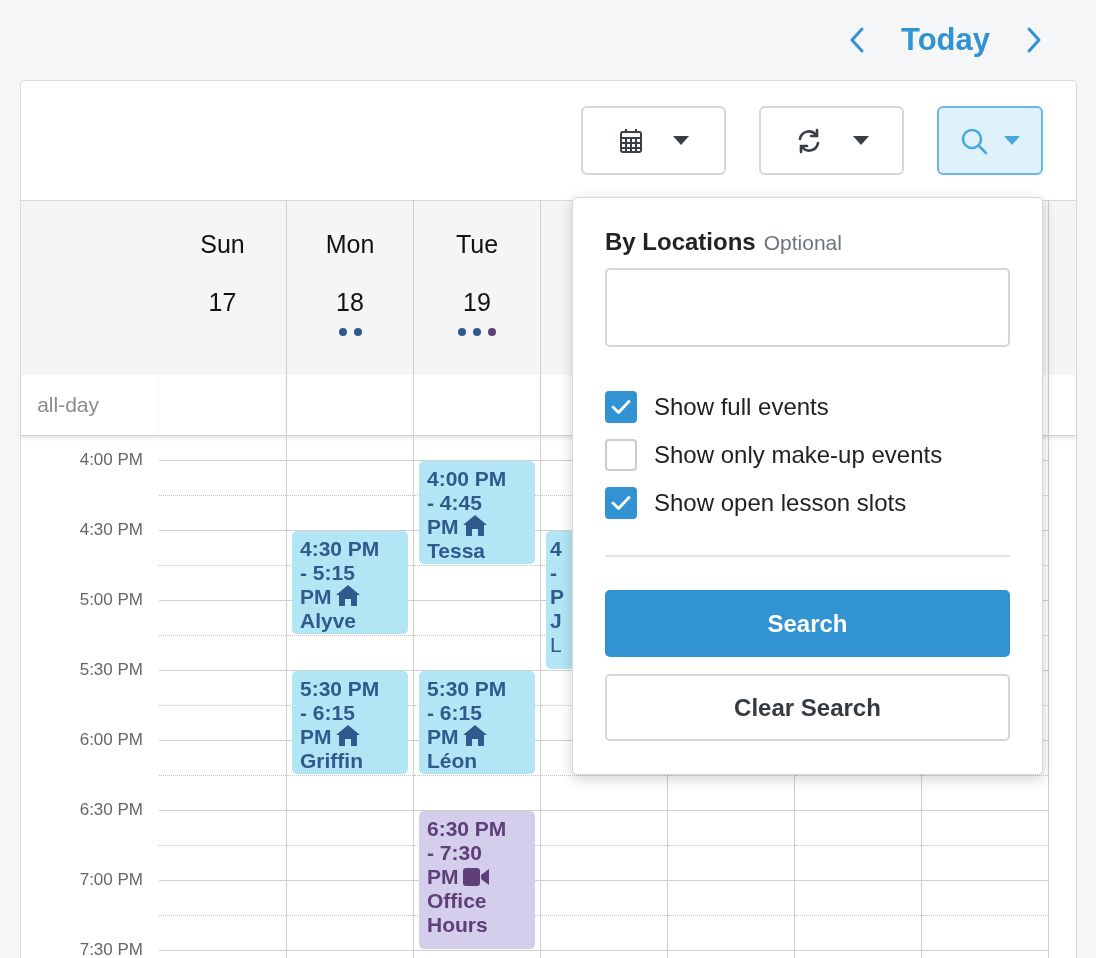 The image size is (1096, 958). What do you see at coordinates (350, 302) in the screenshot?
I see `day-date: 18` at bounding box center [350, 302].